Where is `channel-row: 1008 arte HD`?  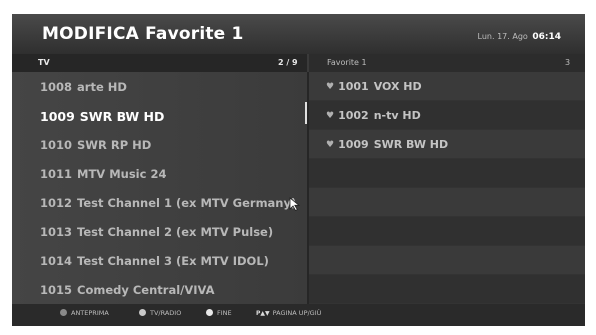 channel-row: 1008 arte HD is located at coordinates (83, 87).